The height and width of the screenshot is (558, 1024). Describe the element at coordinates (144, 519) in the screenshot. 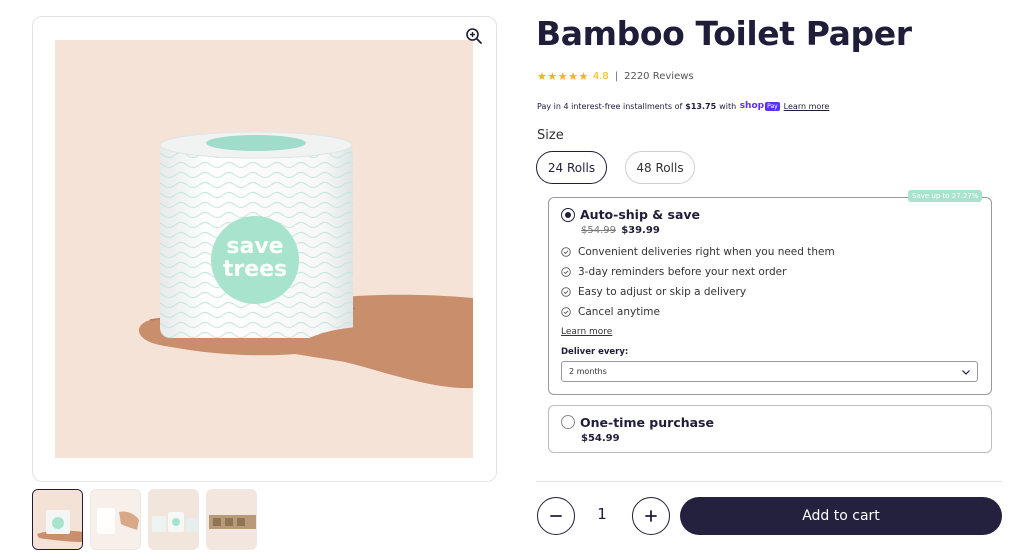

I see `gallery-thumbnails` at that location.